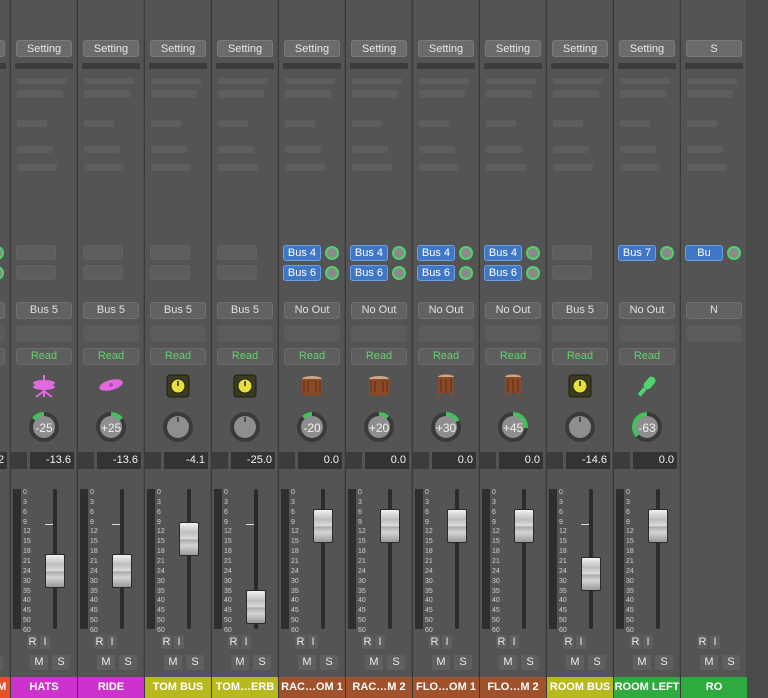  I want to click on volume-readout: -4.1, so click(186, 460).